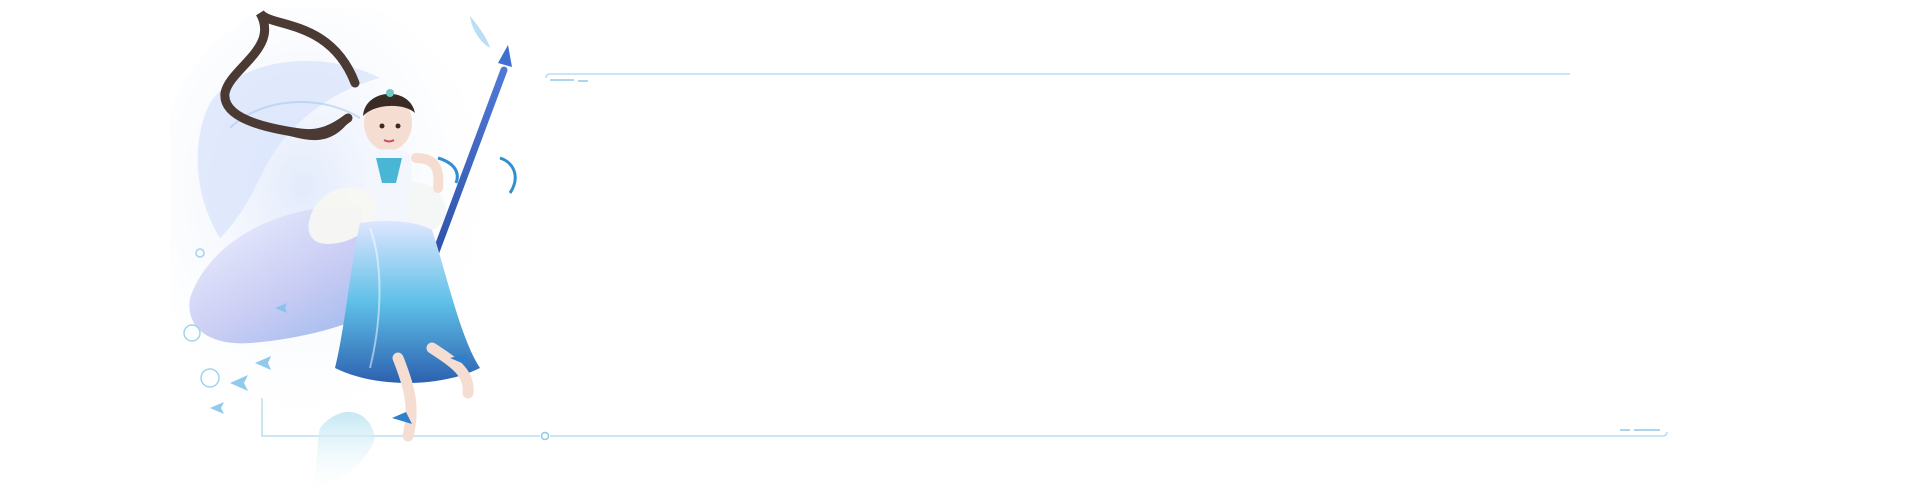  What do you see at coordinates (1057, 77) in the screenshot?
I see `top-frame-line` at bounding box center [1057, 77].